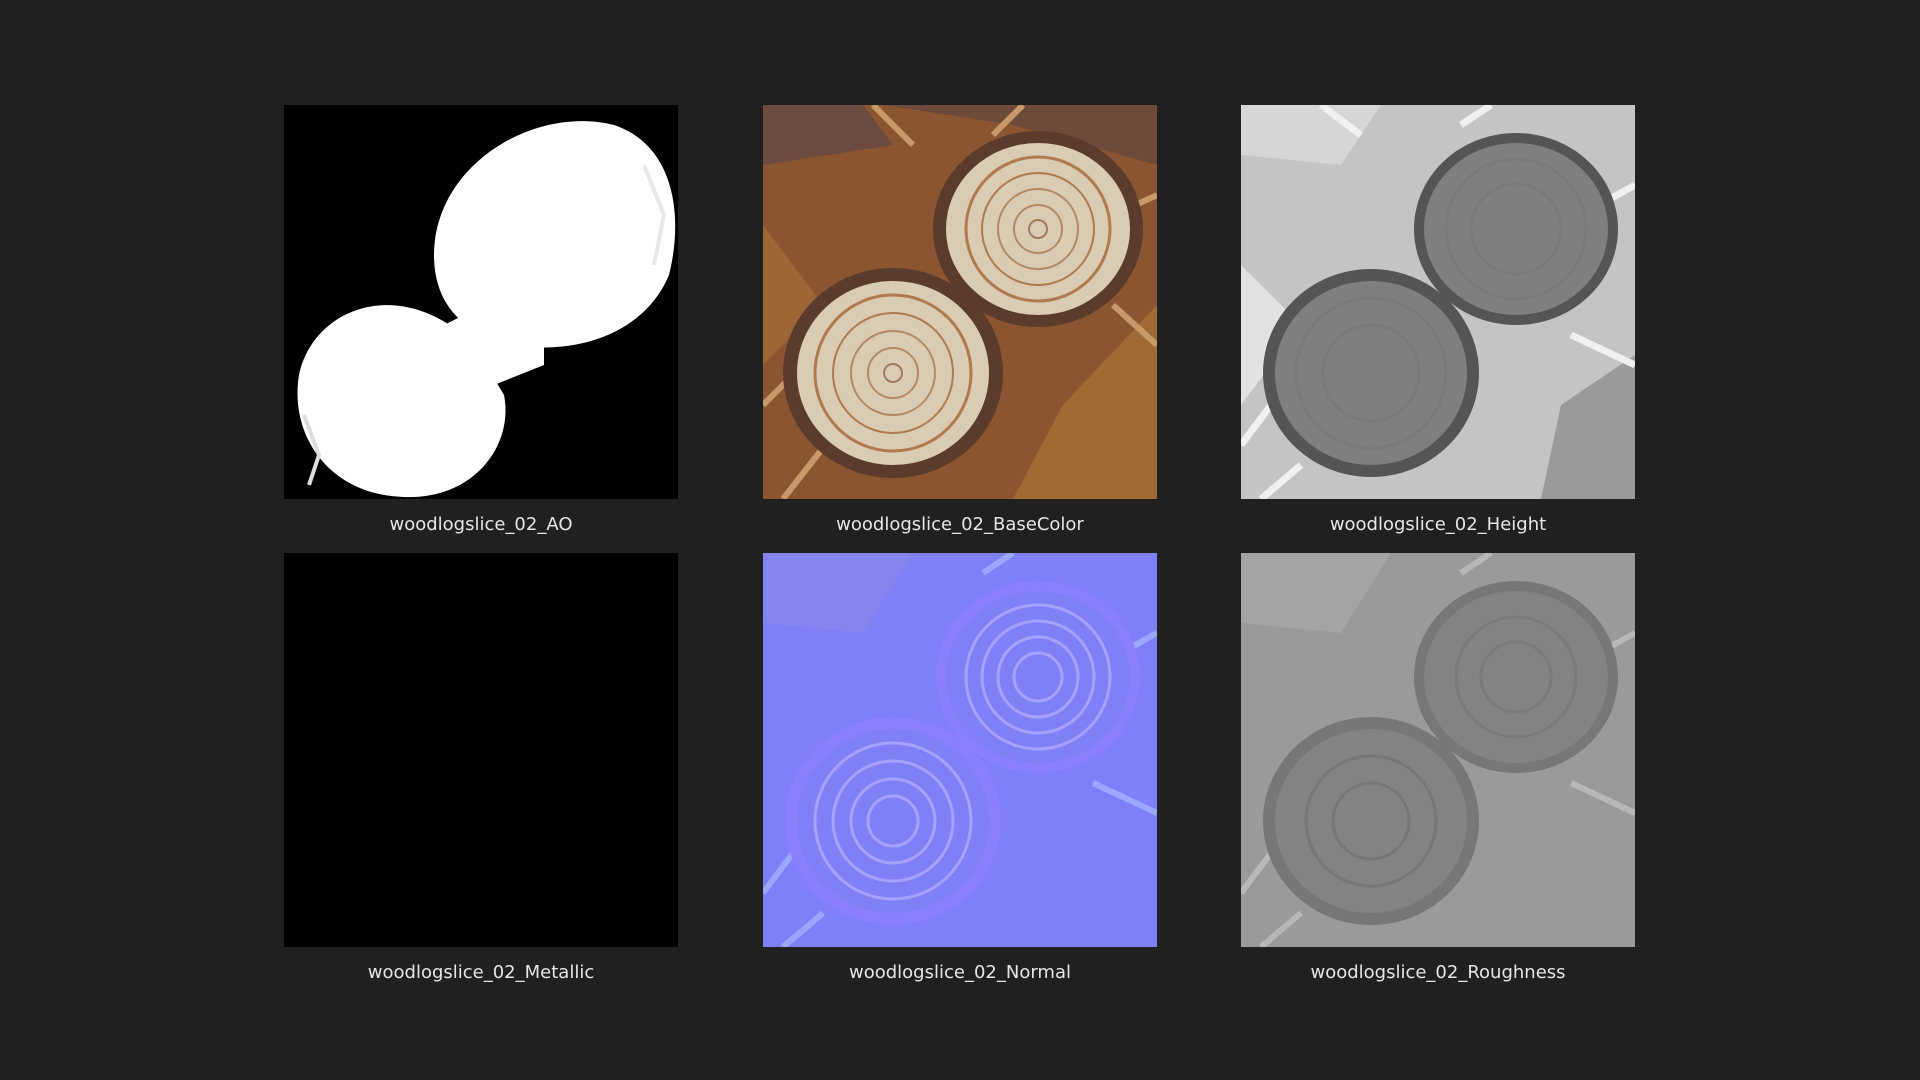  What do you see at coordinates (960, 524) in the screenshot?
I see `thumbnail-caption: woodlogslice_02_BaseColor` at bounding box center [960, 524].